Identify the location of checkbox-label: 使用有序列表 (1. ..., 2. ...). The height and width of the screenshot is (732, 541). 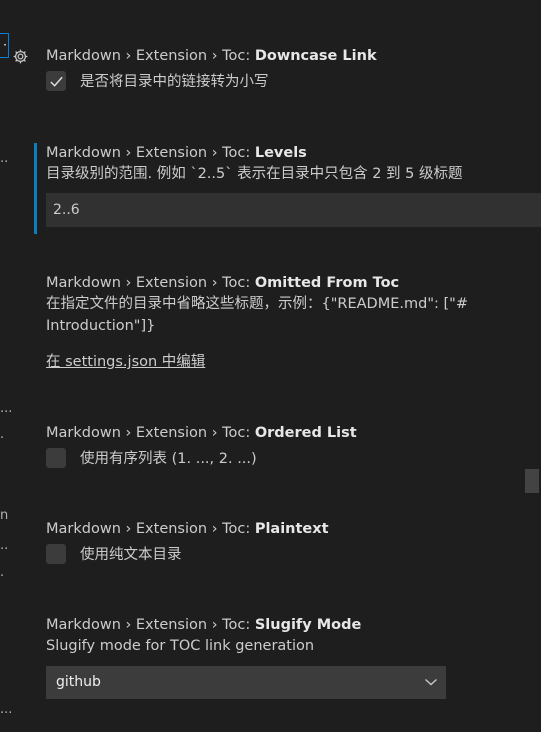
(168, 459).